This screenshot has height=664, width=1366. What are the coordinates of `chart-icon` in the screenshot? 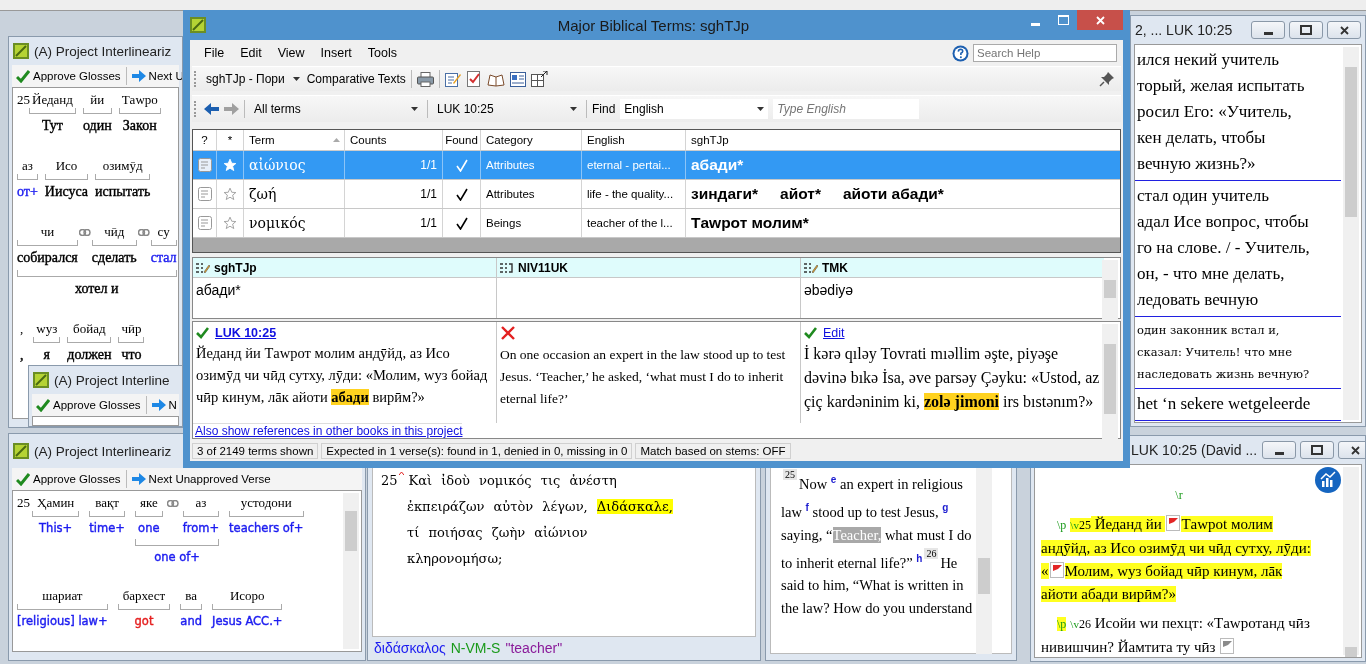 It's located at (1328, 480).